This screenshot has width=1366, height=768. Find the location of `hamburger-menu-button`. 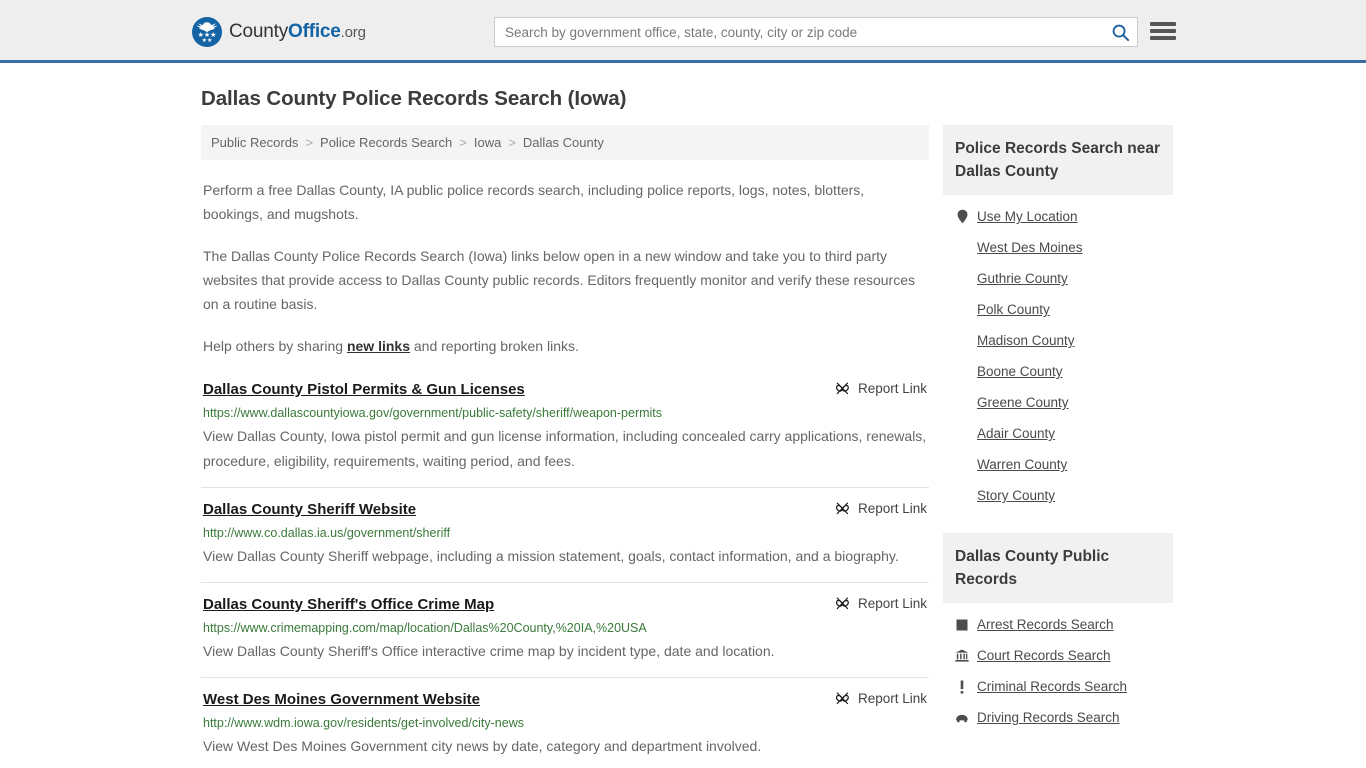

hamburger-menu-button is located at coordinates (1163, 31).